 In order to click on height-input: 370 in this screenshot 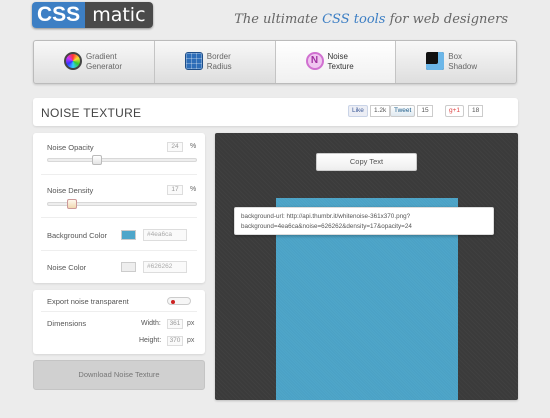, I will do `click(175, 341)`.